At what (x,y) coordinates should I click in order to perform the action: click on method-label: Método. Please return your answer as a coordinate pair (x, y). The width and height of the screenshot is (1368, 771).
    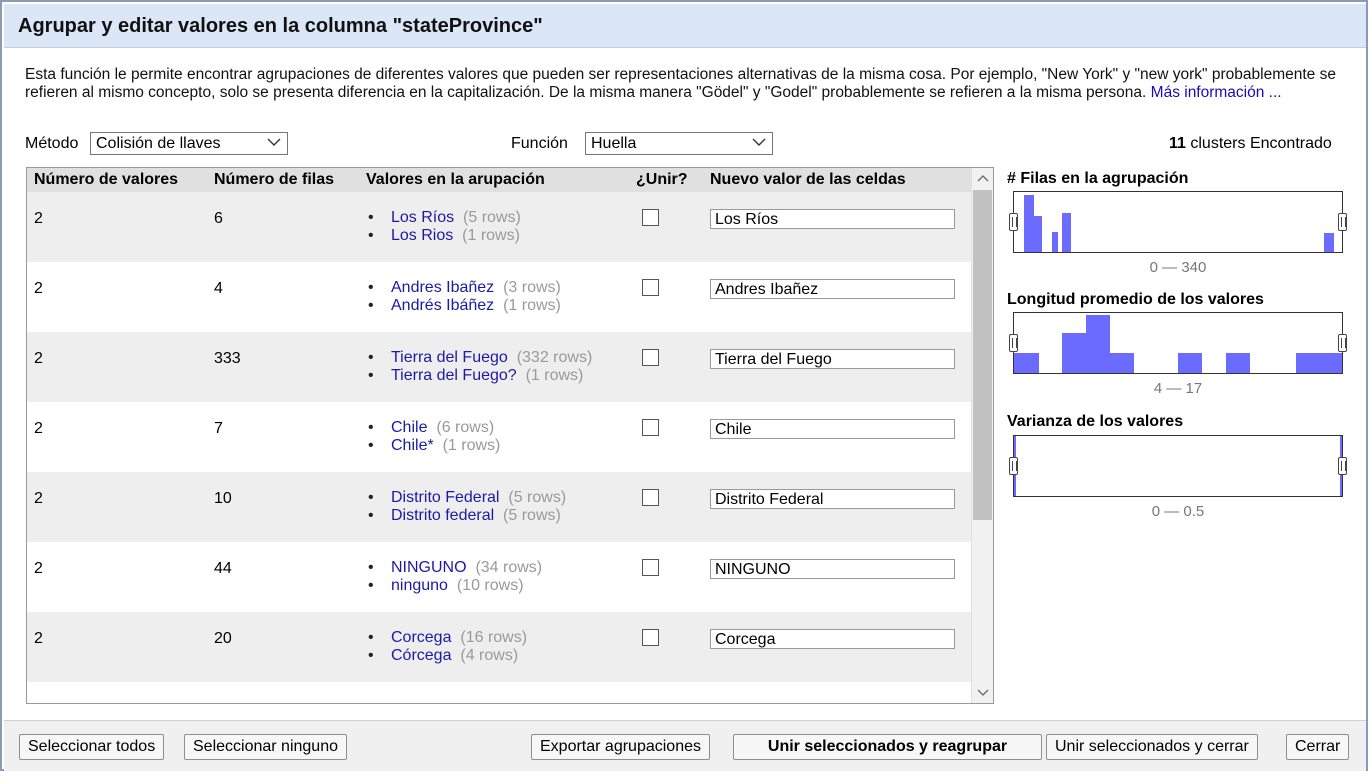
    Looking at the image, I should click on (52, 143).